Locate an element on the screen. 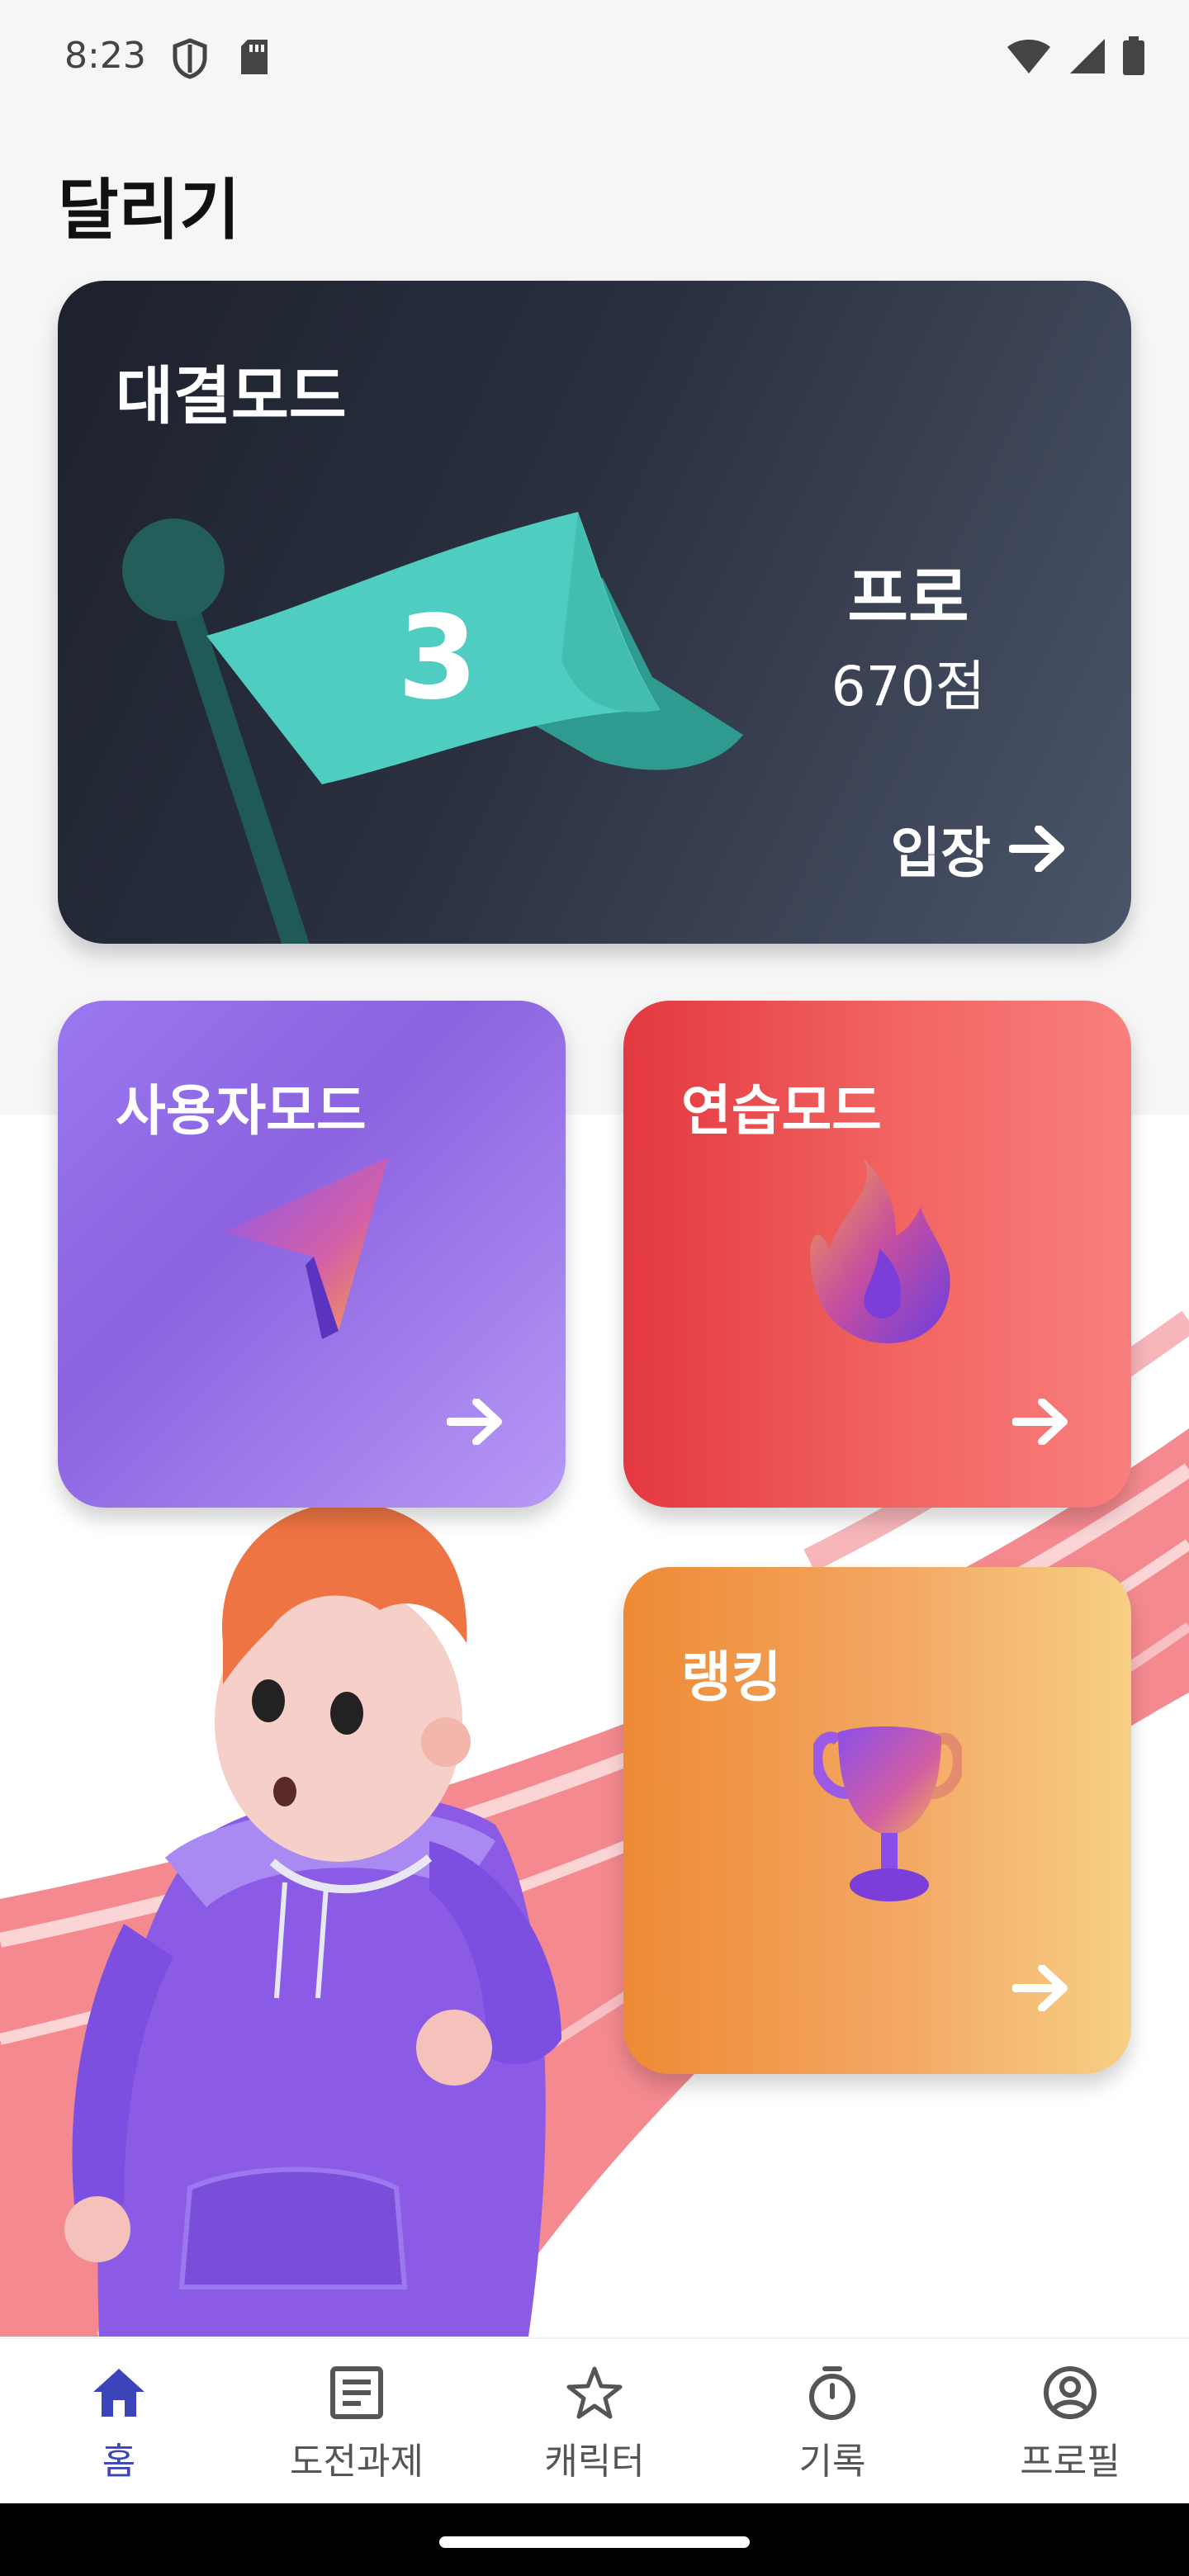  nav-label: 기록 is located at coordinates (832, 2462).